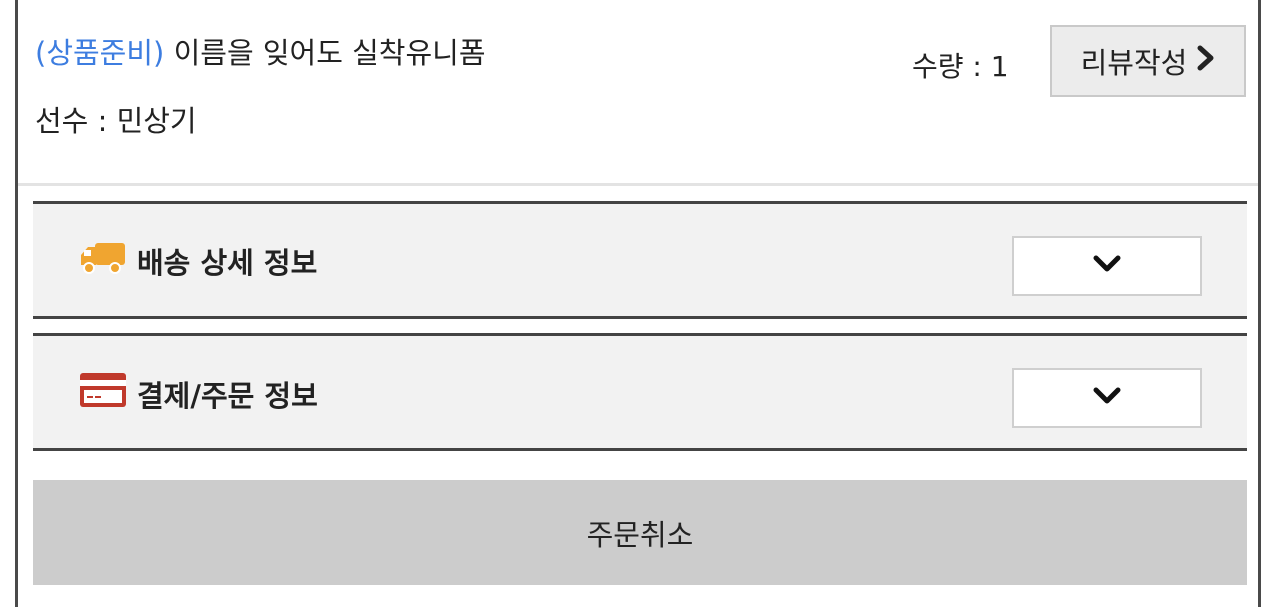 This screenshot has height=607, width=1280. What do you see at coordinates (103, 261) in the screenshot?
I see `truck-icon` at bounding box center [103, 261].